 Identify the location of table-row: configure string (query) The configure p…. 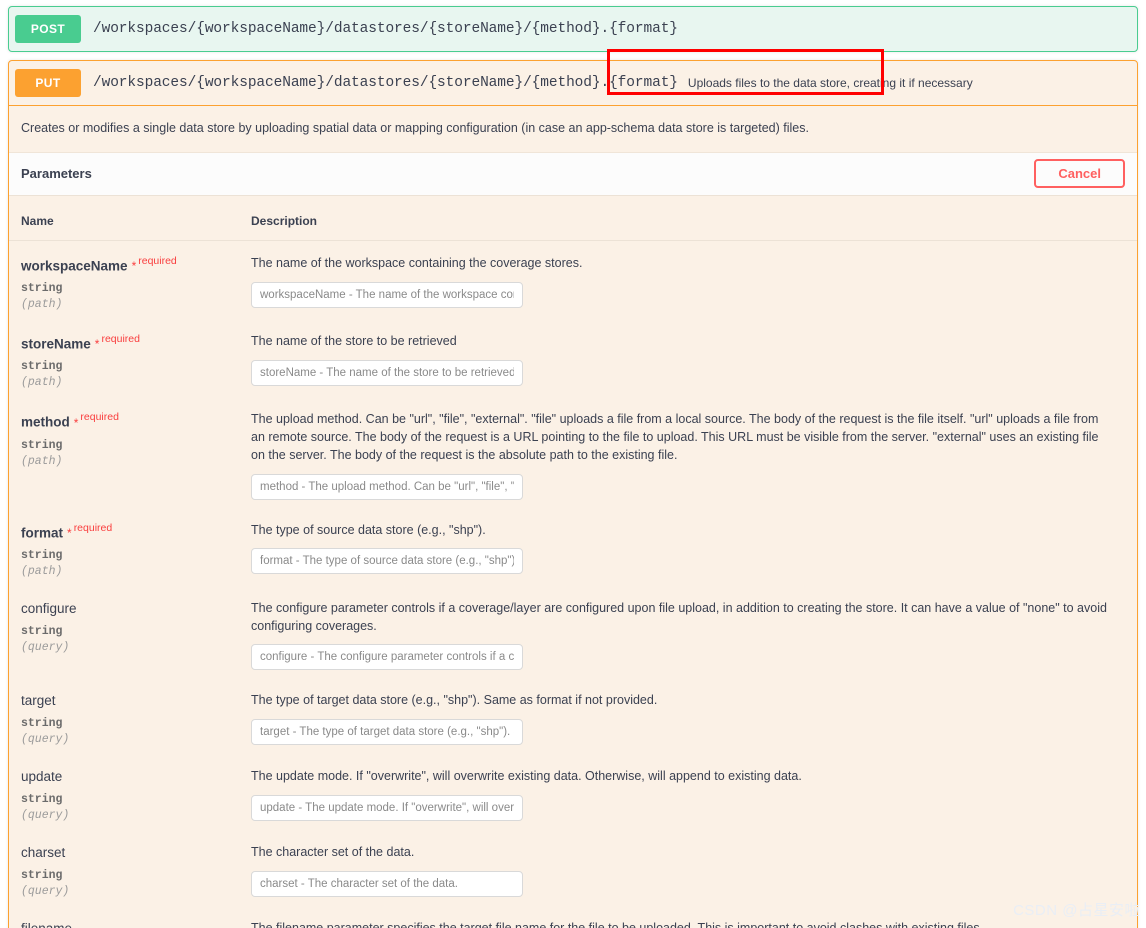
(573, 632).